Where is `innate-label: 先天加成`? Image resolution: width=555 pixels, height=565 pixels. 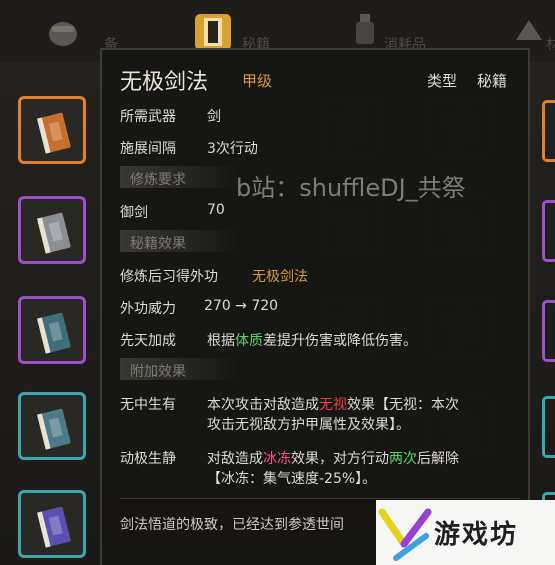 innate-label: 先天加成 is located at coordinates (148, 341).